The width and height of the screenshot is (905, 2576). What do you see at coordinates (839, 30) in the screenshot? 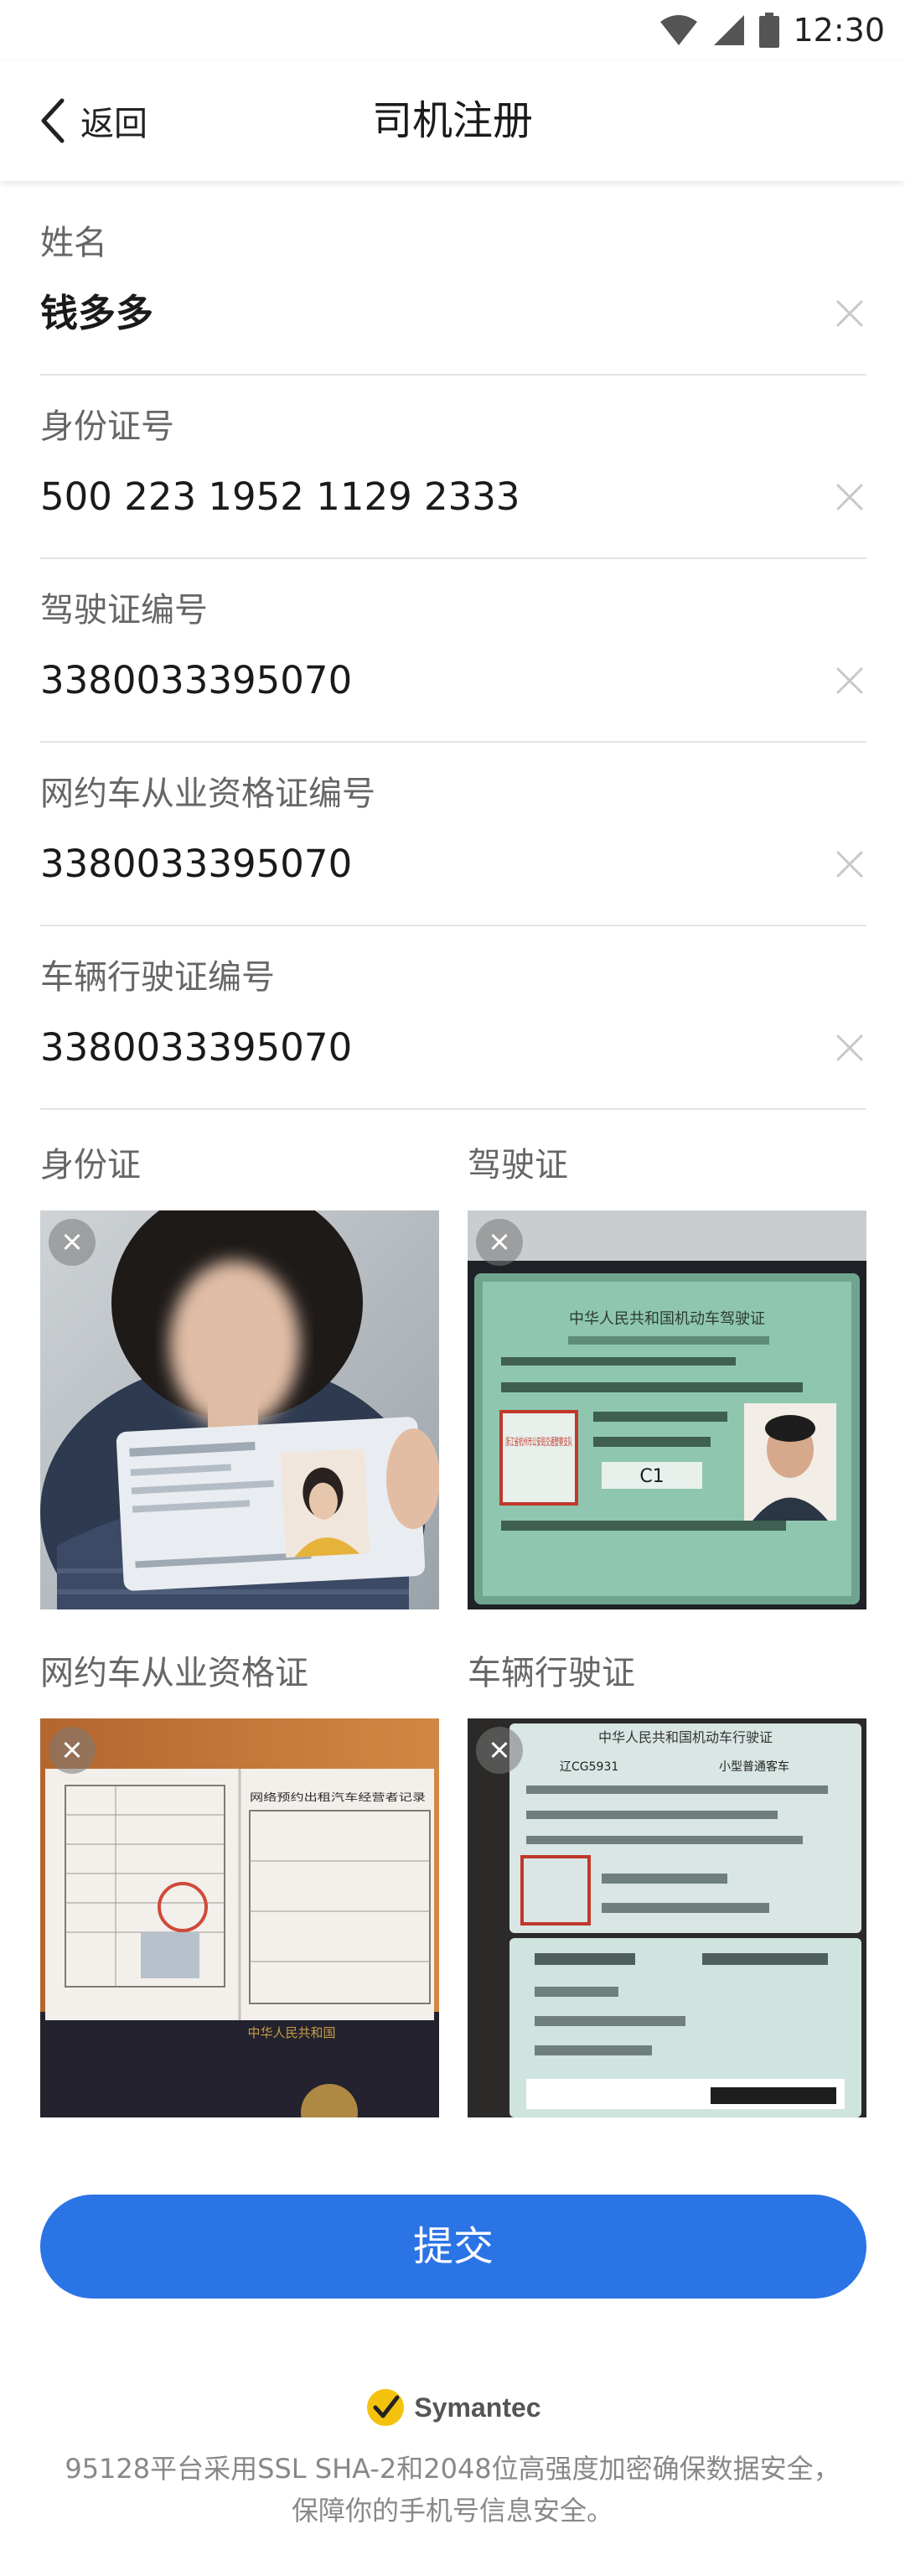
I see `status-time: 12:30` at bounding box center [839, 30].